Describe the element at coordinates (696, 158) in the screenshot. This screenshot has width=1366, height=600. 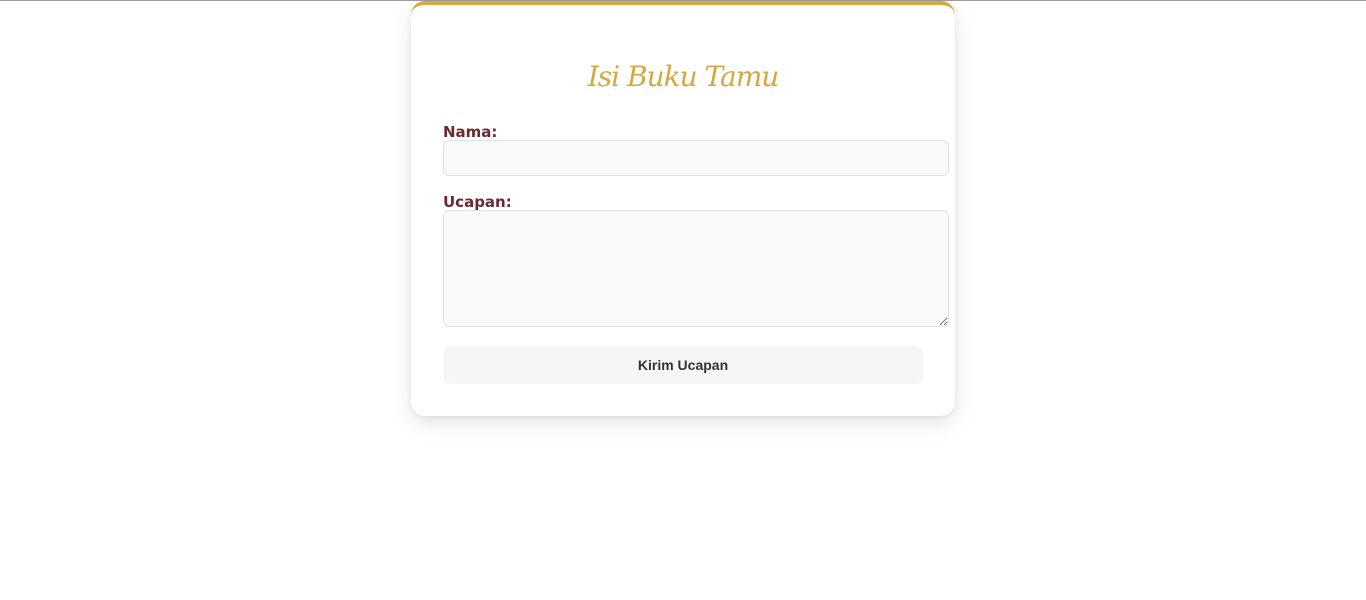
I see `name-input` at that location.